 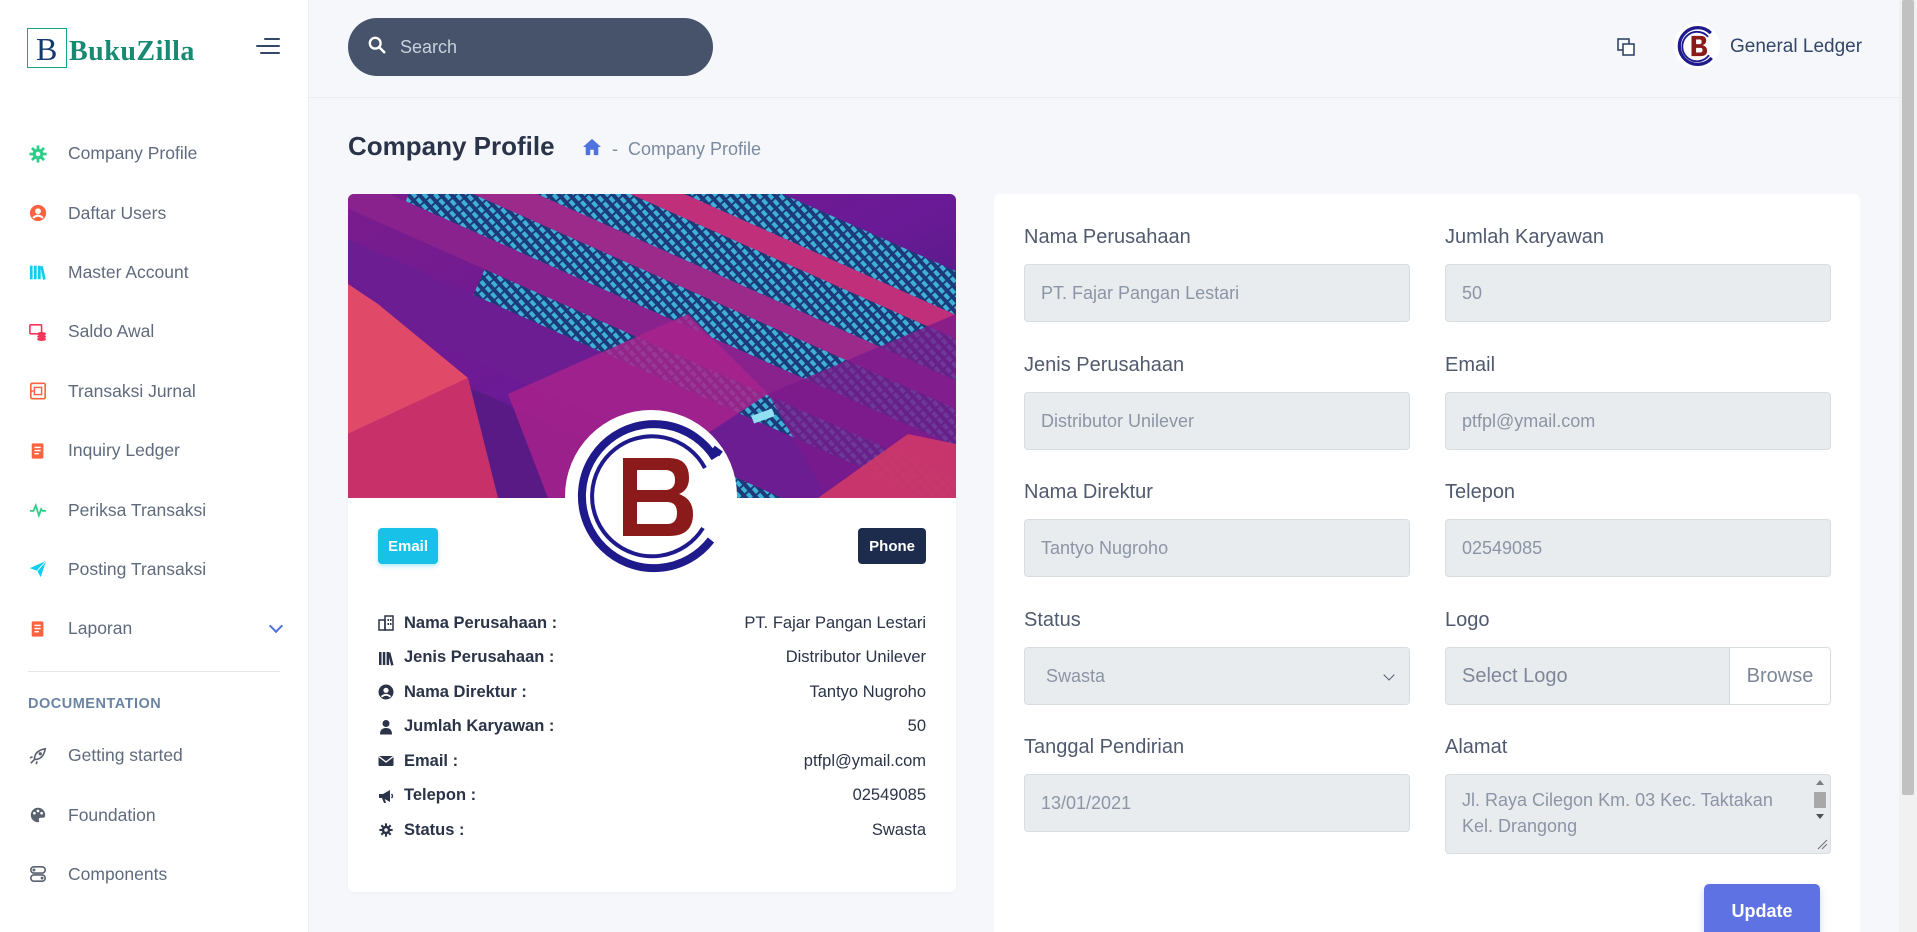 What do you see at coordinates (1217, 803) in the screenshot?
I see `tanggal-pendirian-input: 13/01/2021` at bounding box center [1217, 803].